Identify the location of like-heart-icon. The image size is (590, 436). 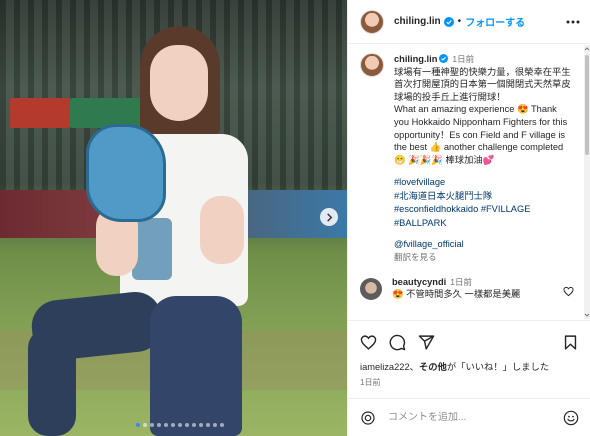
(368, 342).